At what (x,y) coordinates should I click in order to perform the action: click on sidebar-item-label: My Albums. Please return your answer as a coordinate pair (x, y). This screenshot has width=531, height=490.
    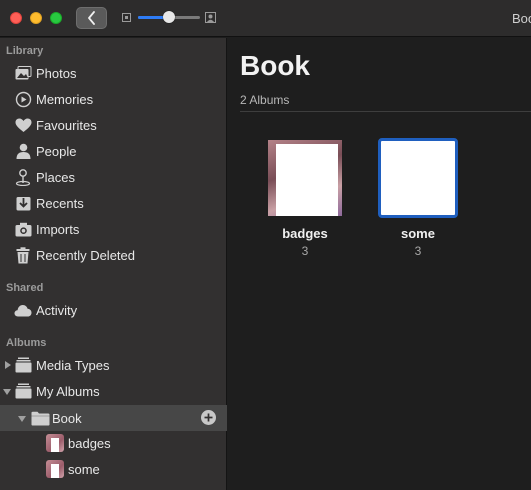
    Looking at the image, I should click on (68, 391).